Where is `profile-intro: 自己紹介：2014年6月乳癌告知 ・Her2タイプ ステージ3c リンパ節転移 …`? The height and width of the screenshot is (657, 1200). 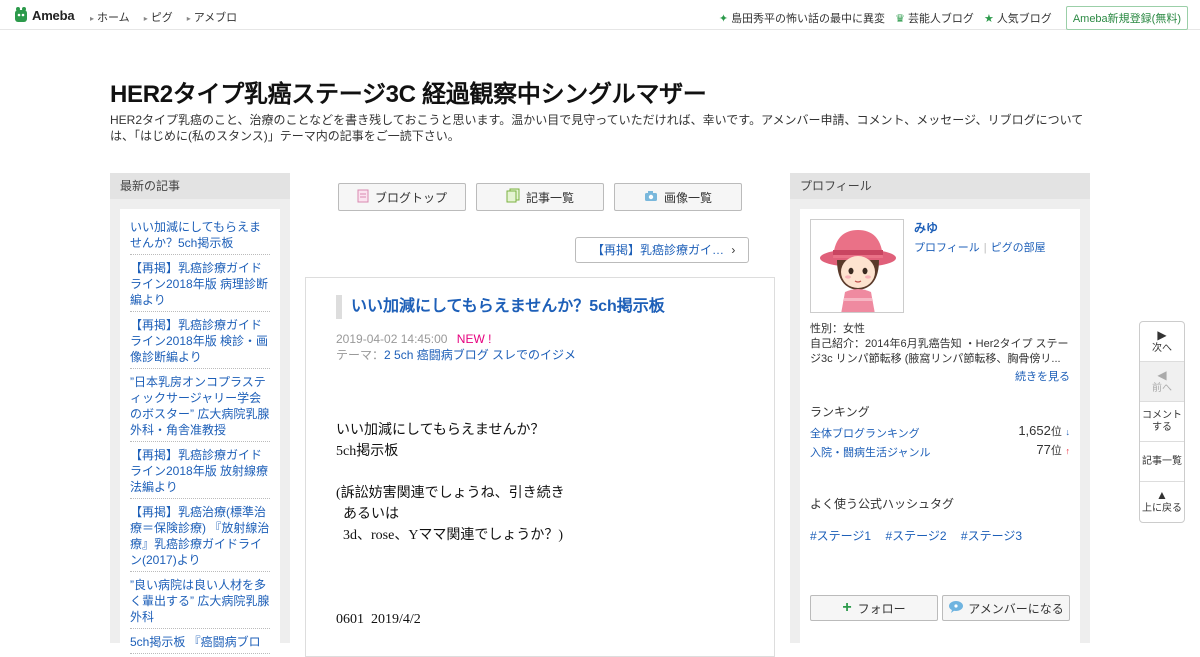 profile-intro: 自己紹介：2014年6月乳癌告知 ・Her2タイプ ステージ3c リンパ節転移 … is located at coordinates (939, 351).